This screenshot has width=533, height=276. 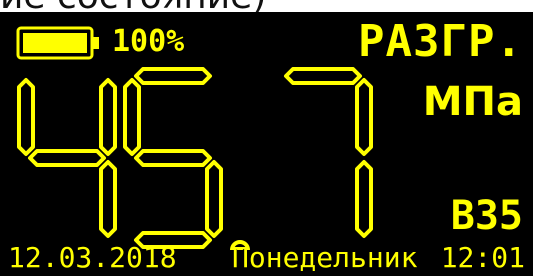 I want to click on weekday-text: Понедельник, so click(x=325, y=257).